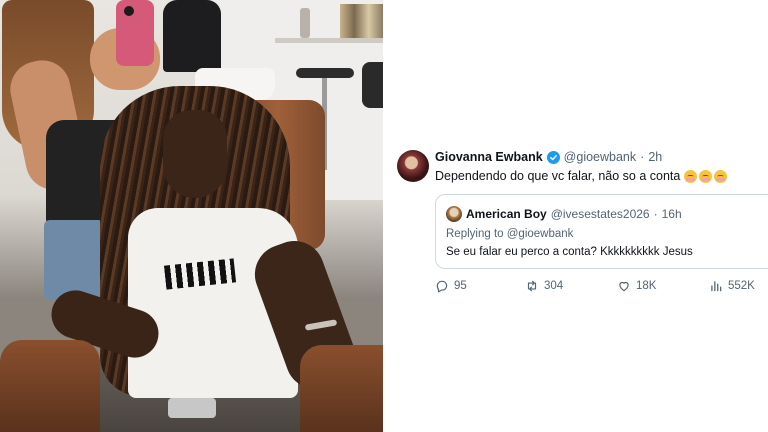 The width and height of the screenshot is (768, 432). What do you see at coordinates (74, 260) in the screenshot?
I see `woman-jeans` at bounding box center [74, 260].